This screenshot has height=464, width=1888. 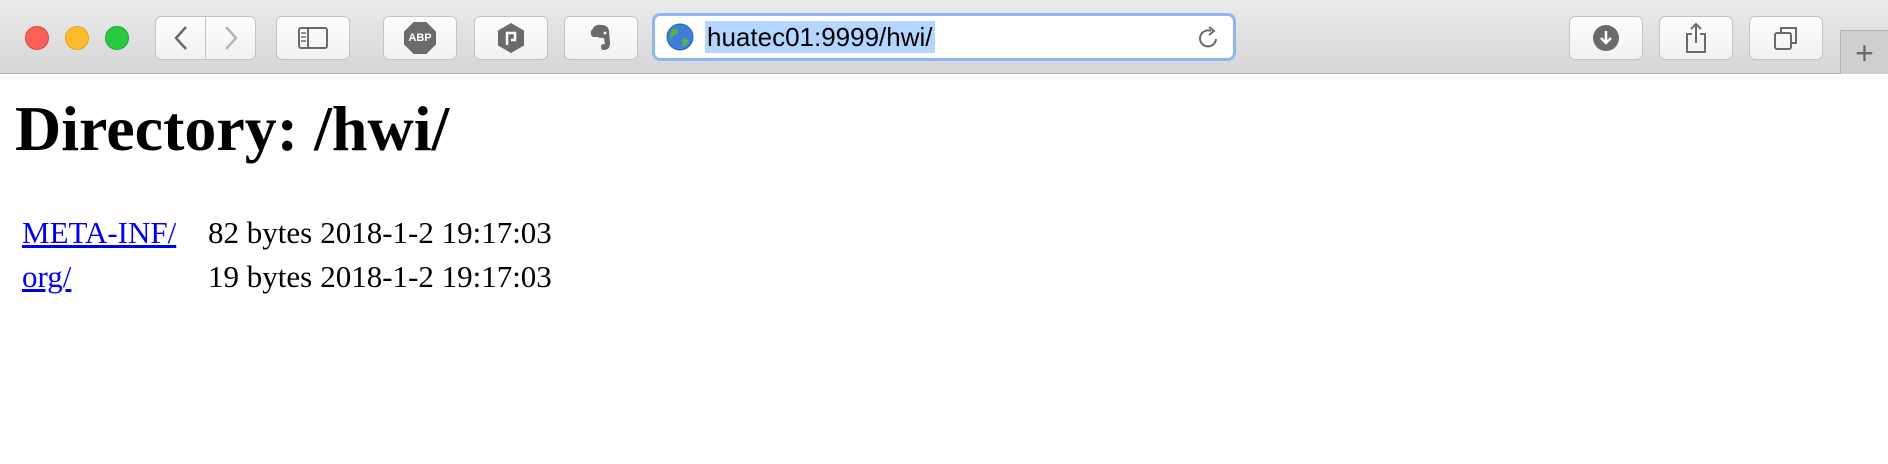 I want to click on back-button, so click(x=180, y=38).